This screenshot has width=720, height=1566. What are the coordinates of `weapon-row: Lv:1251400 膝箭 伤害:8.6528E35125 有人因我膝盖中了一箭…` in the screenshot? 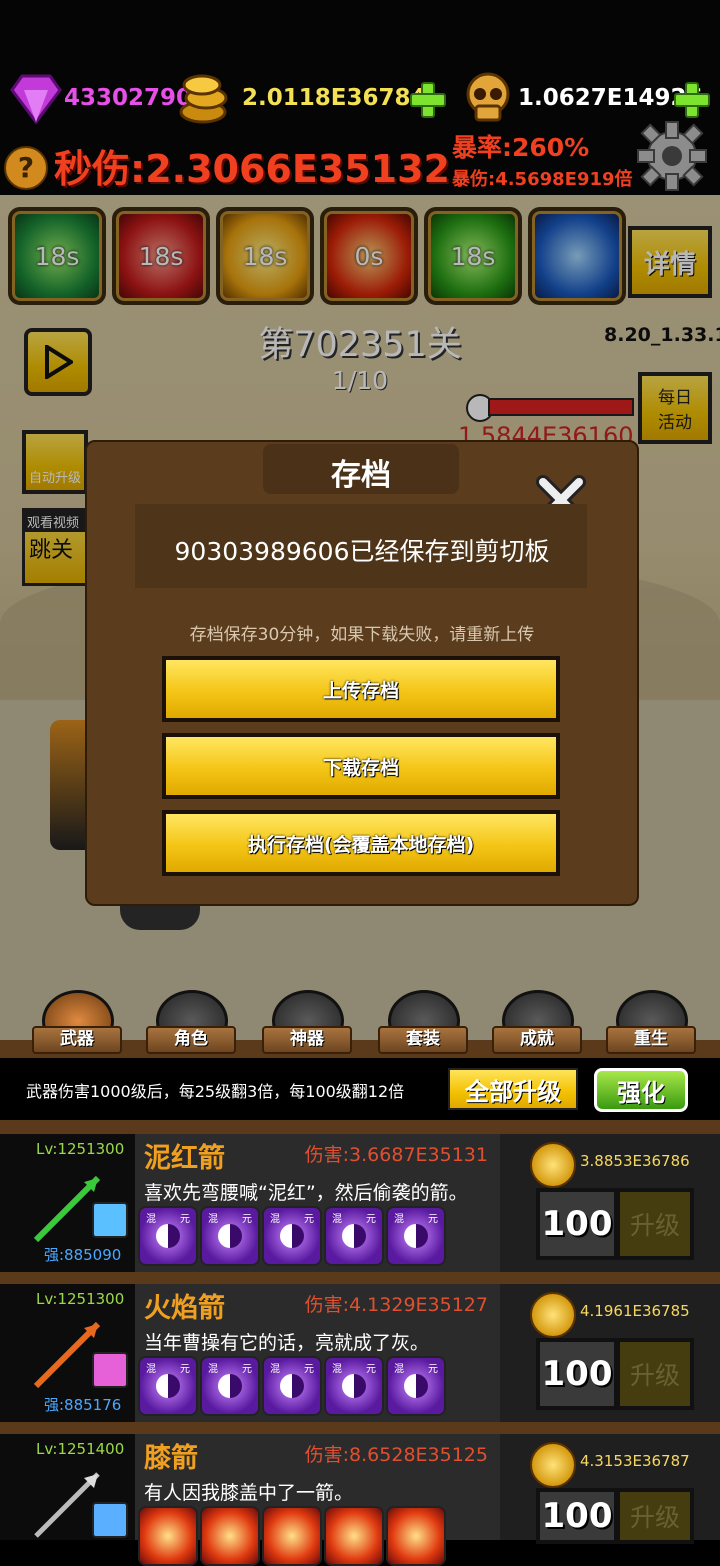 It's located at (360, 1500).